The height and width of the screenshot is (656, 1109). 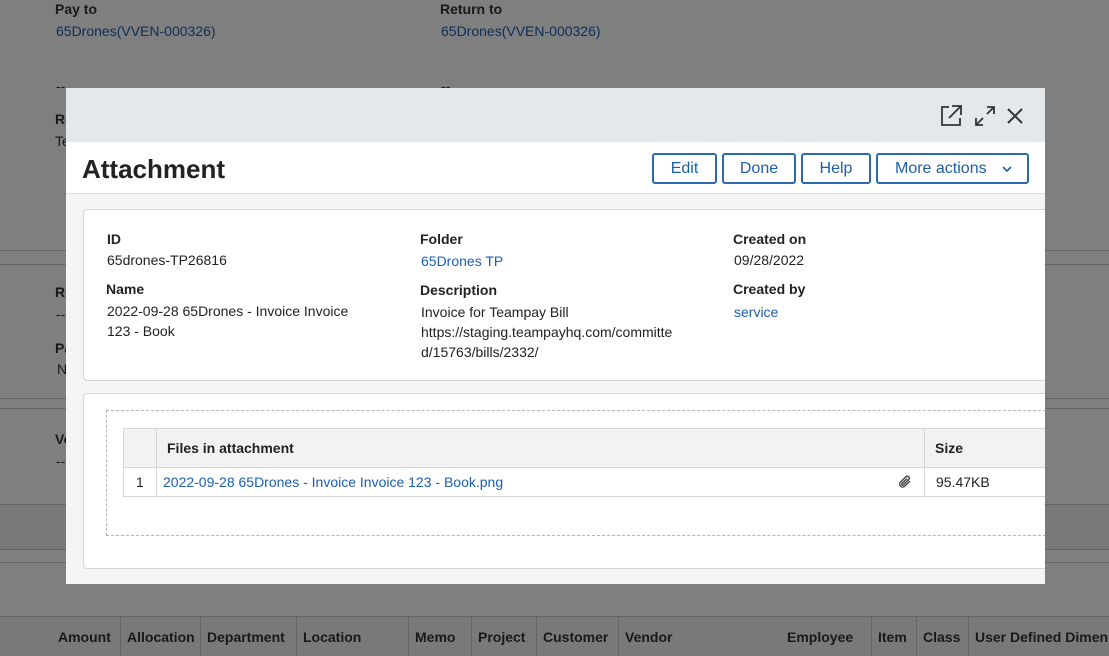 I want to click on folder-label: Folder, so click(x=441, y=239).